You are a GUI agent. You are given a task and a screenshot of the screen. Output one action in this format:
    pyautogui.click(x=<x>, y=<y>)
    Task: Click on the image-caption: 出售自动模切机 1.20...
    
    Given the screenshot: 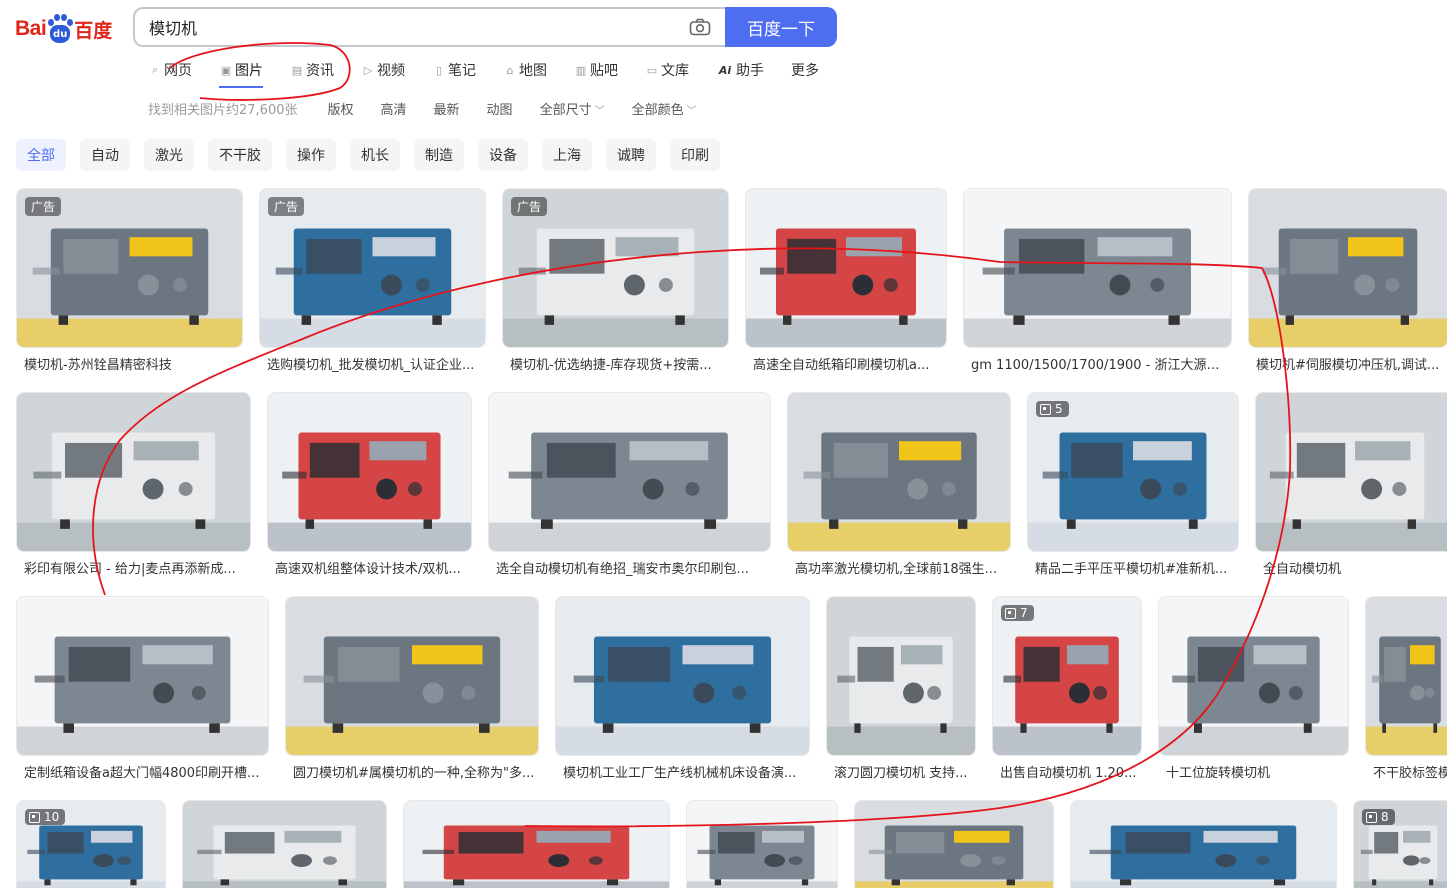 What is the action you would take?
    pyautogui.click(x=1067, y=771)
    